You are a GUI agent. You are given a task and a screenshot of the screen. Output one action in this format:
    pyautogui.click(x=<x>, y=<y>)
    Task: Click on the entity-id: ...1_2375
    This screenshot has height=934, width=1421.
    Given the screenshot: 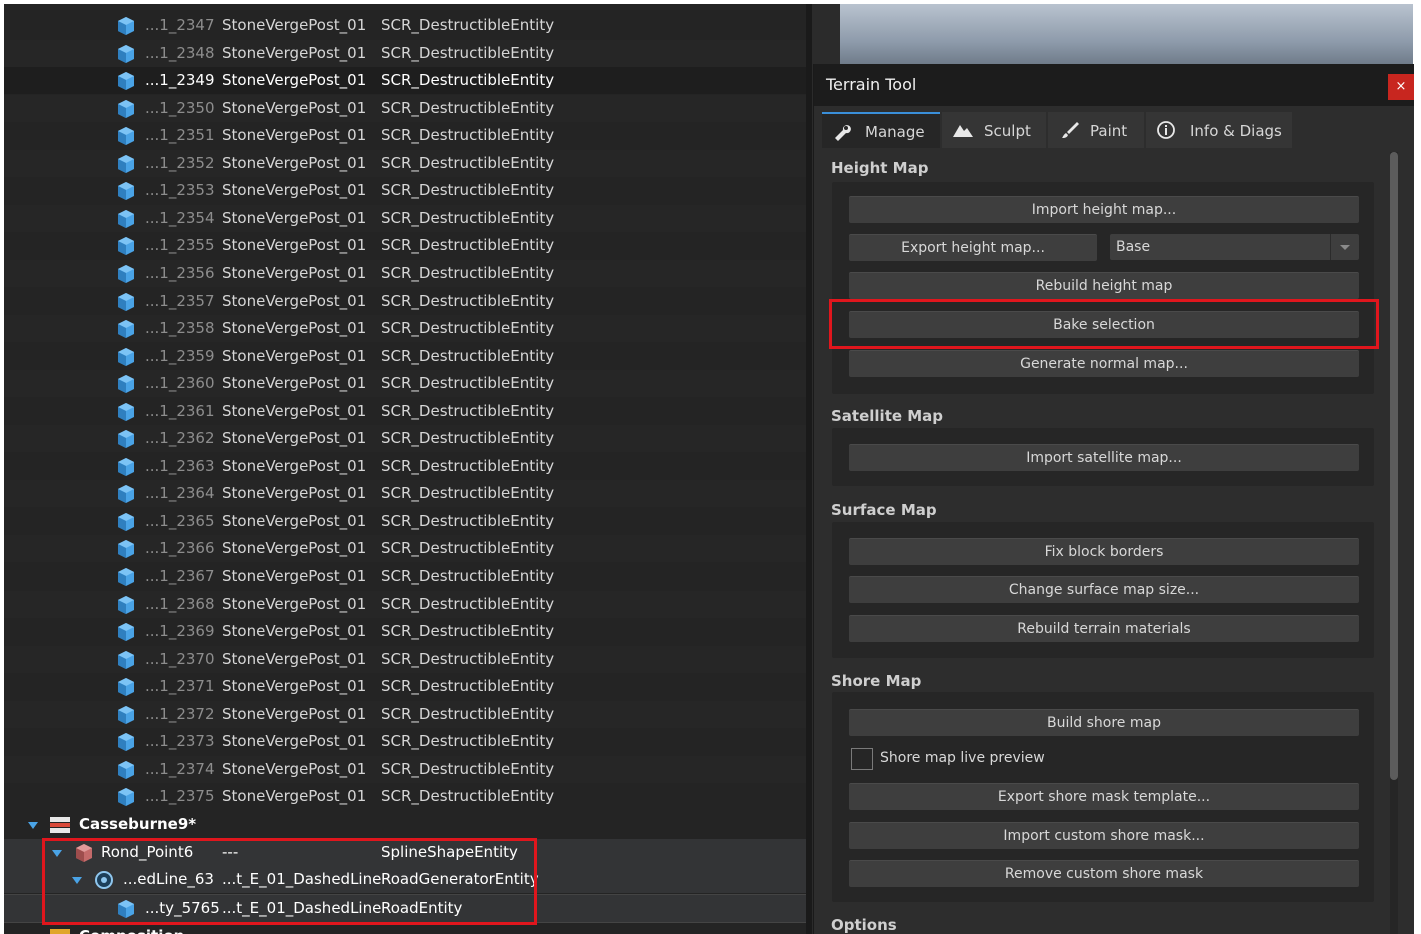 What is the action you would take?
    pyautogui.click(x=180, y=796)
    